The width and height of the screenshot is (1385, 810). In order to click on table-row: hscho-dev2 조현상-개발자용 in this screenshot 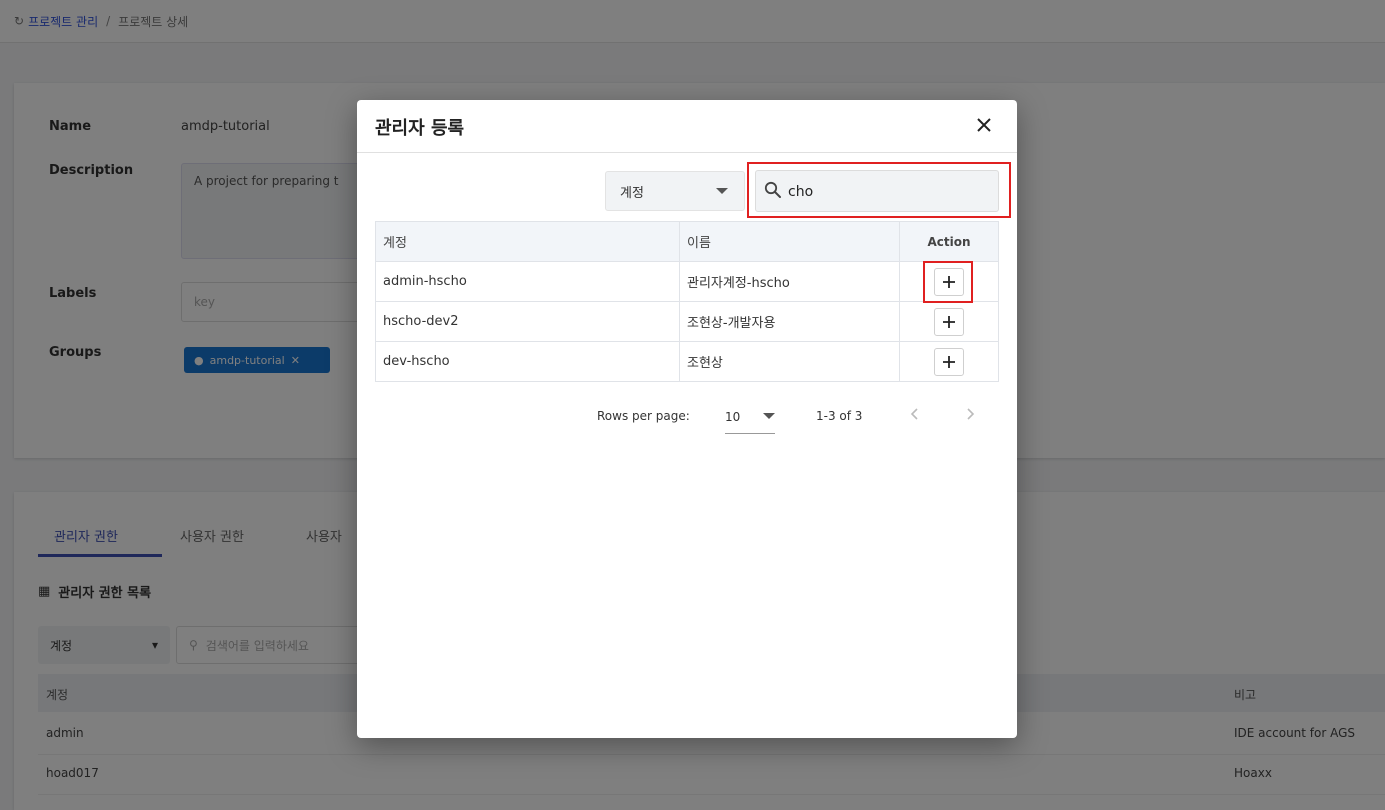, I will do `click(687, 322)`.